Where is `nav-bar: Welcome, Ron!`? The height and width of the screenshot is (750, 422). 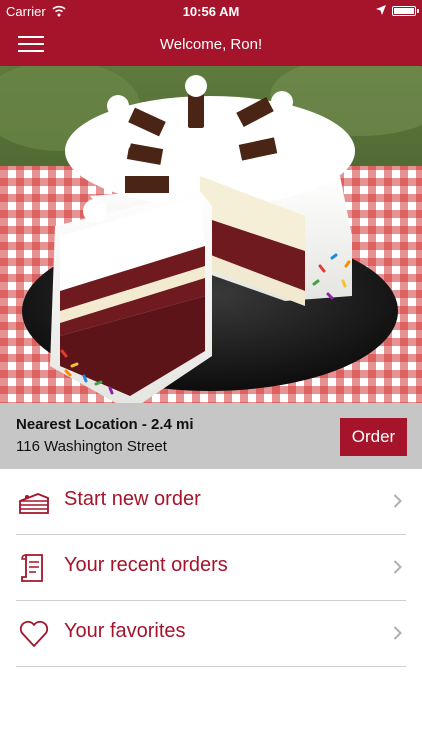
nav-bar: Welcome, Ron! is located at coordinates (211, 44).